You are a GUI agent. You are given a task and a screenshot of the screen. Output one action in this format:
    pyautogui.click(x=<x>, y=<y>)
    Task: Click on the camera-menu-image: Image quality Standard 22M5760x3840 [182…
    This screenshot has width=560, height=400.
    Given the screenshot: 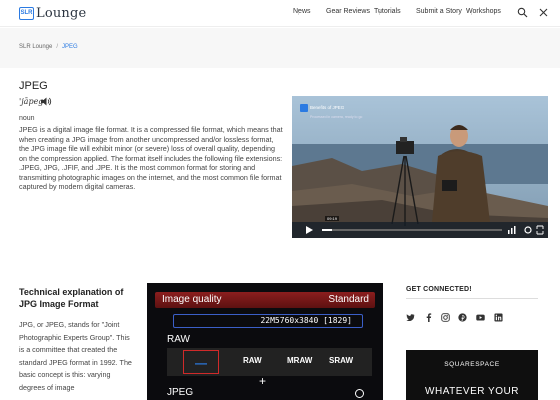 What is the action you would take?
    pyautogui.click(x=265, y=341)
    